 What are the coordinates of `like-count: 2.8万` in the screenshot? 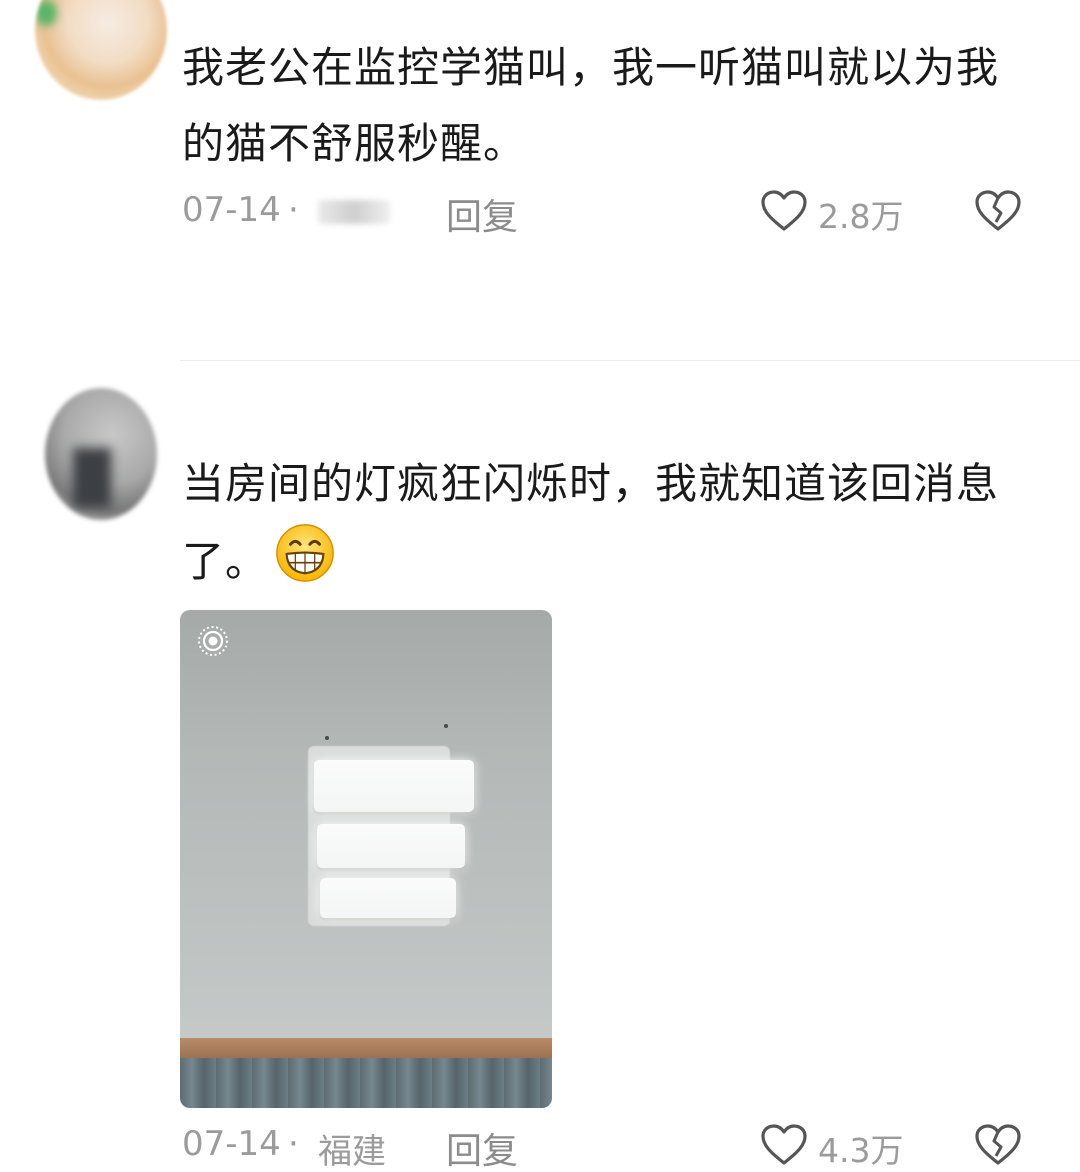 It's located at (861, 216).